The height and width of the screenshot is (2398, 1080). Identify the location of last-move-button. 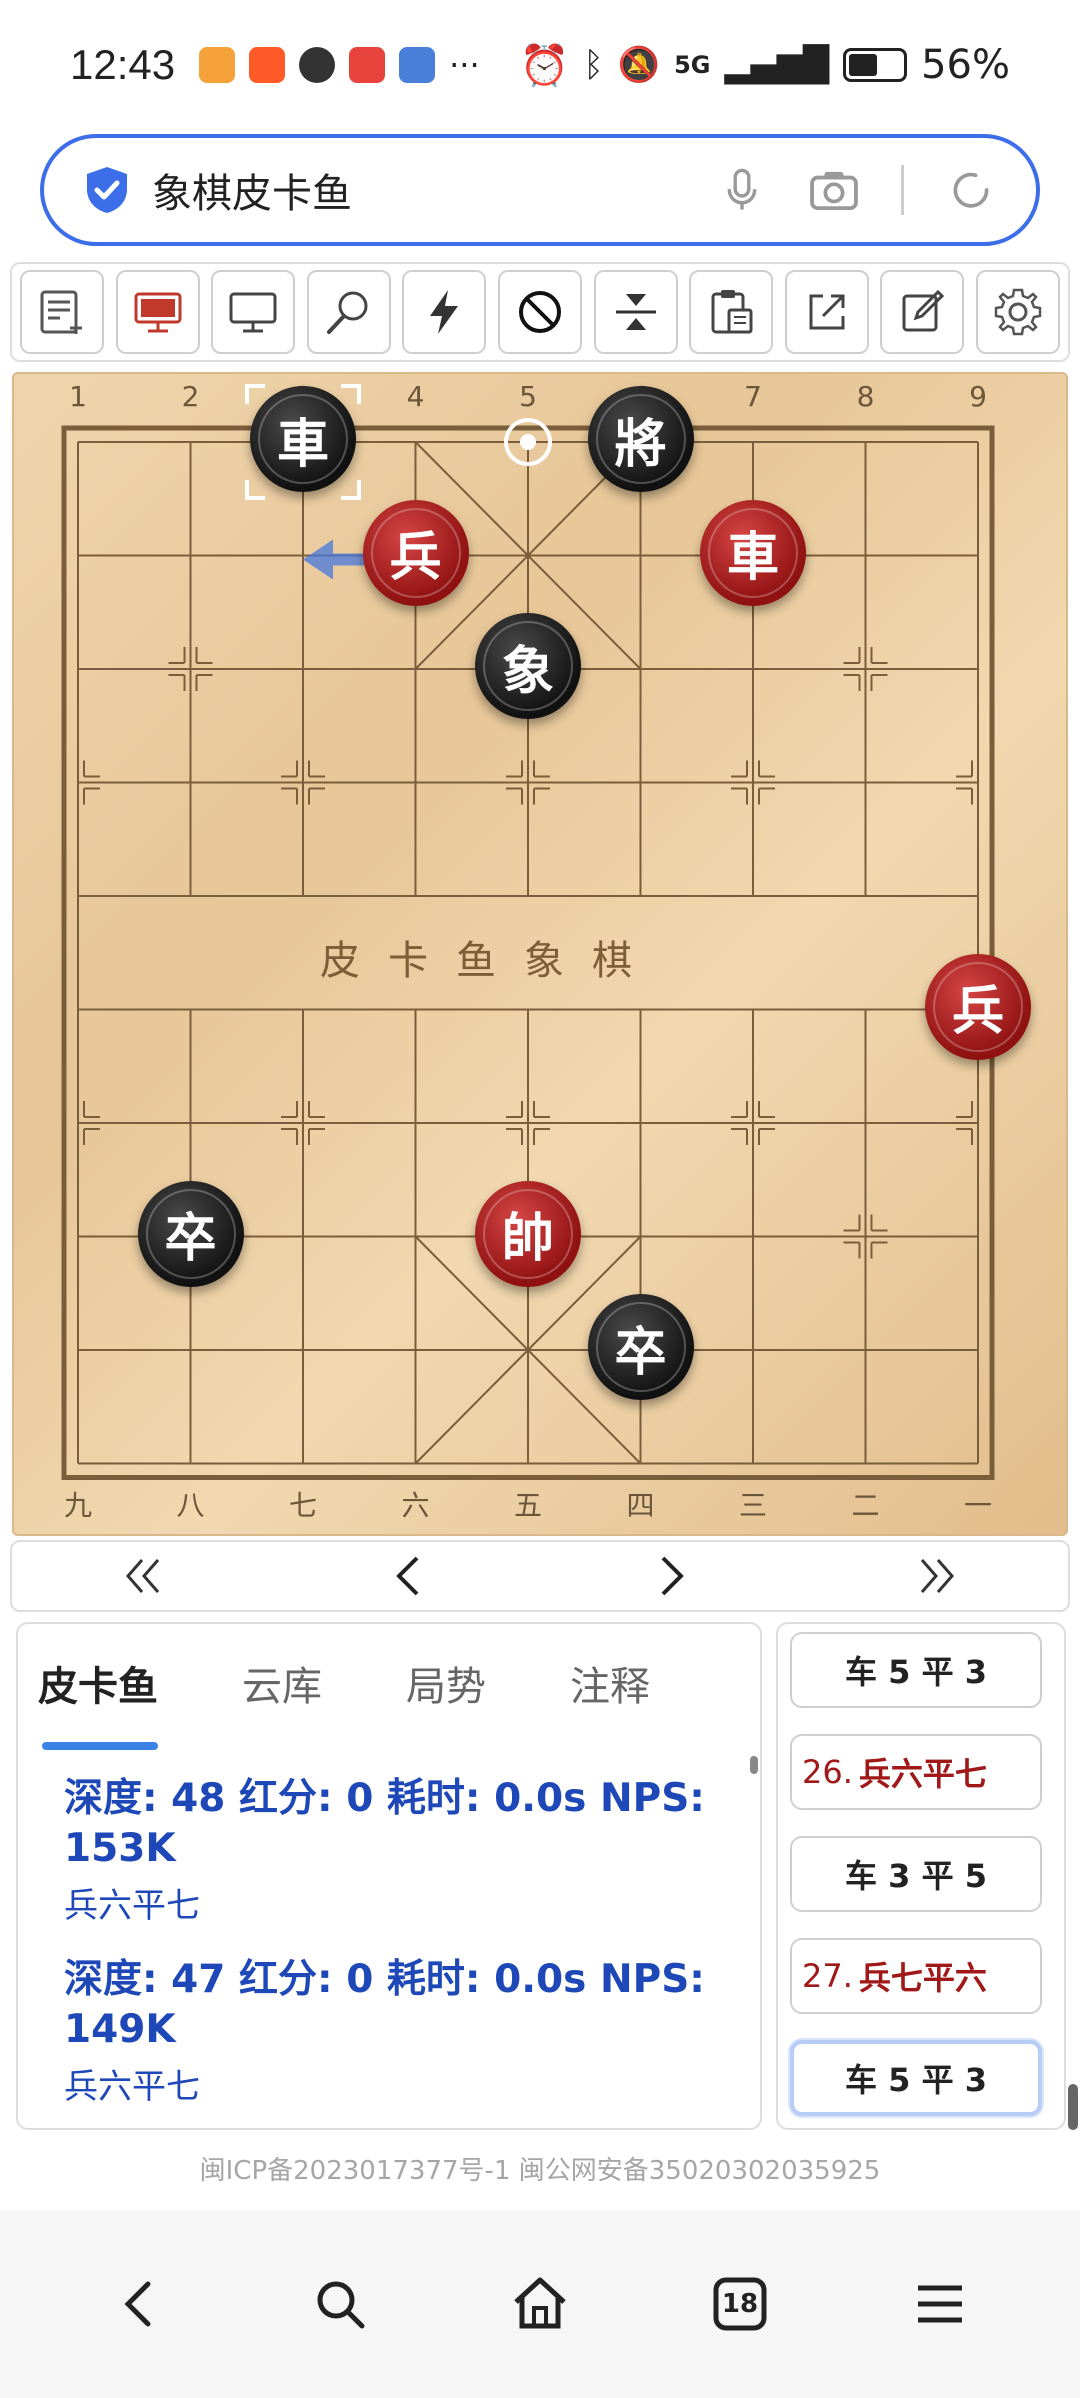
(936, 1576).